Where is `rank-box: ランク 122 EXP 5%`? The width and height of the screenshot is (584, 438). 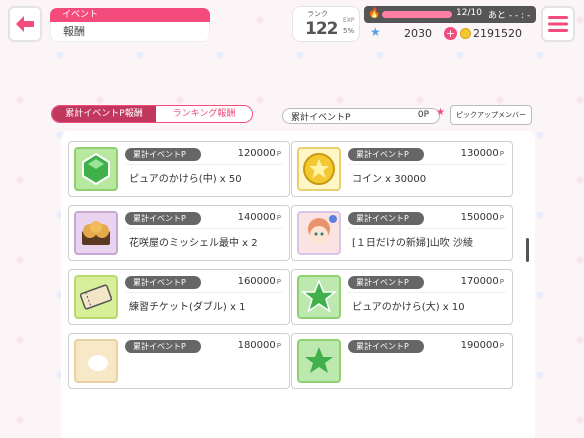
rank-box: ランク 122 EXP 5% is located at coordinates (326, 24).